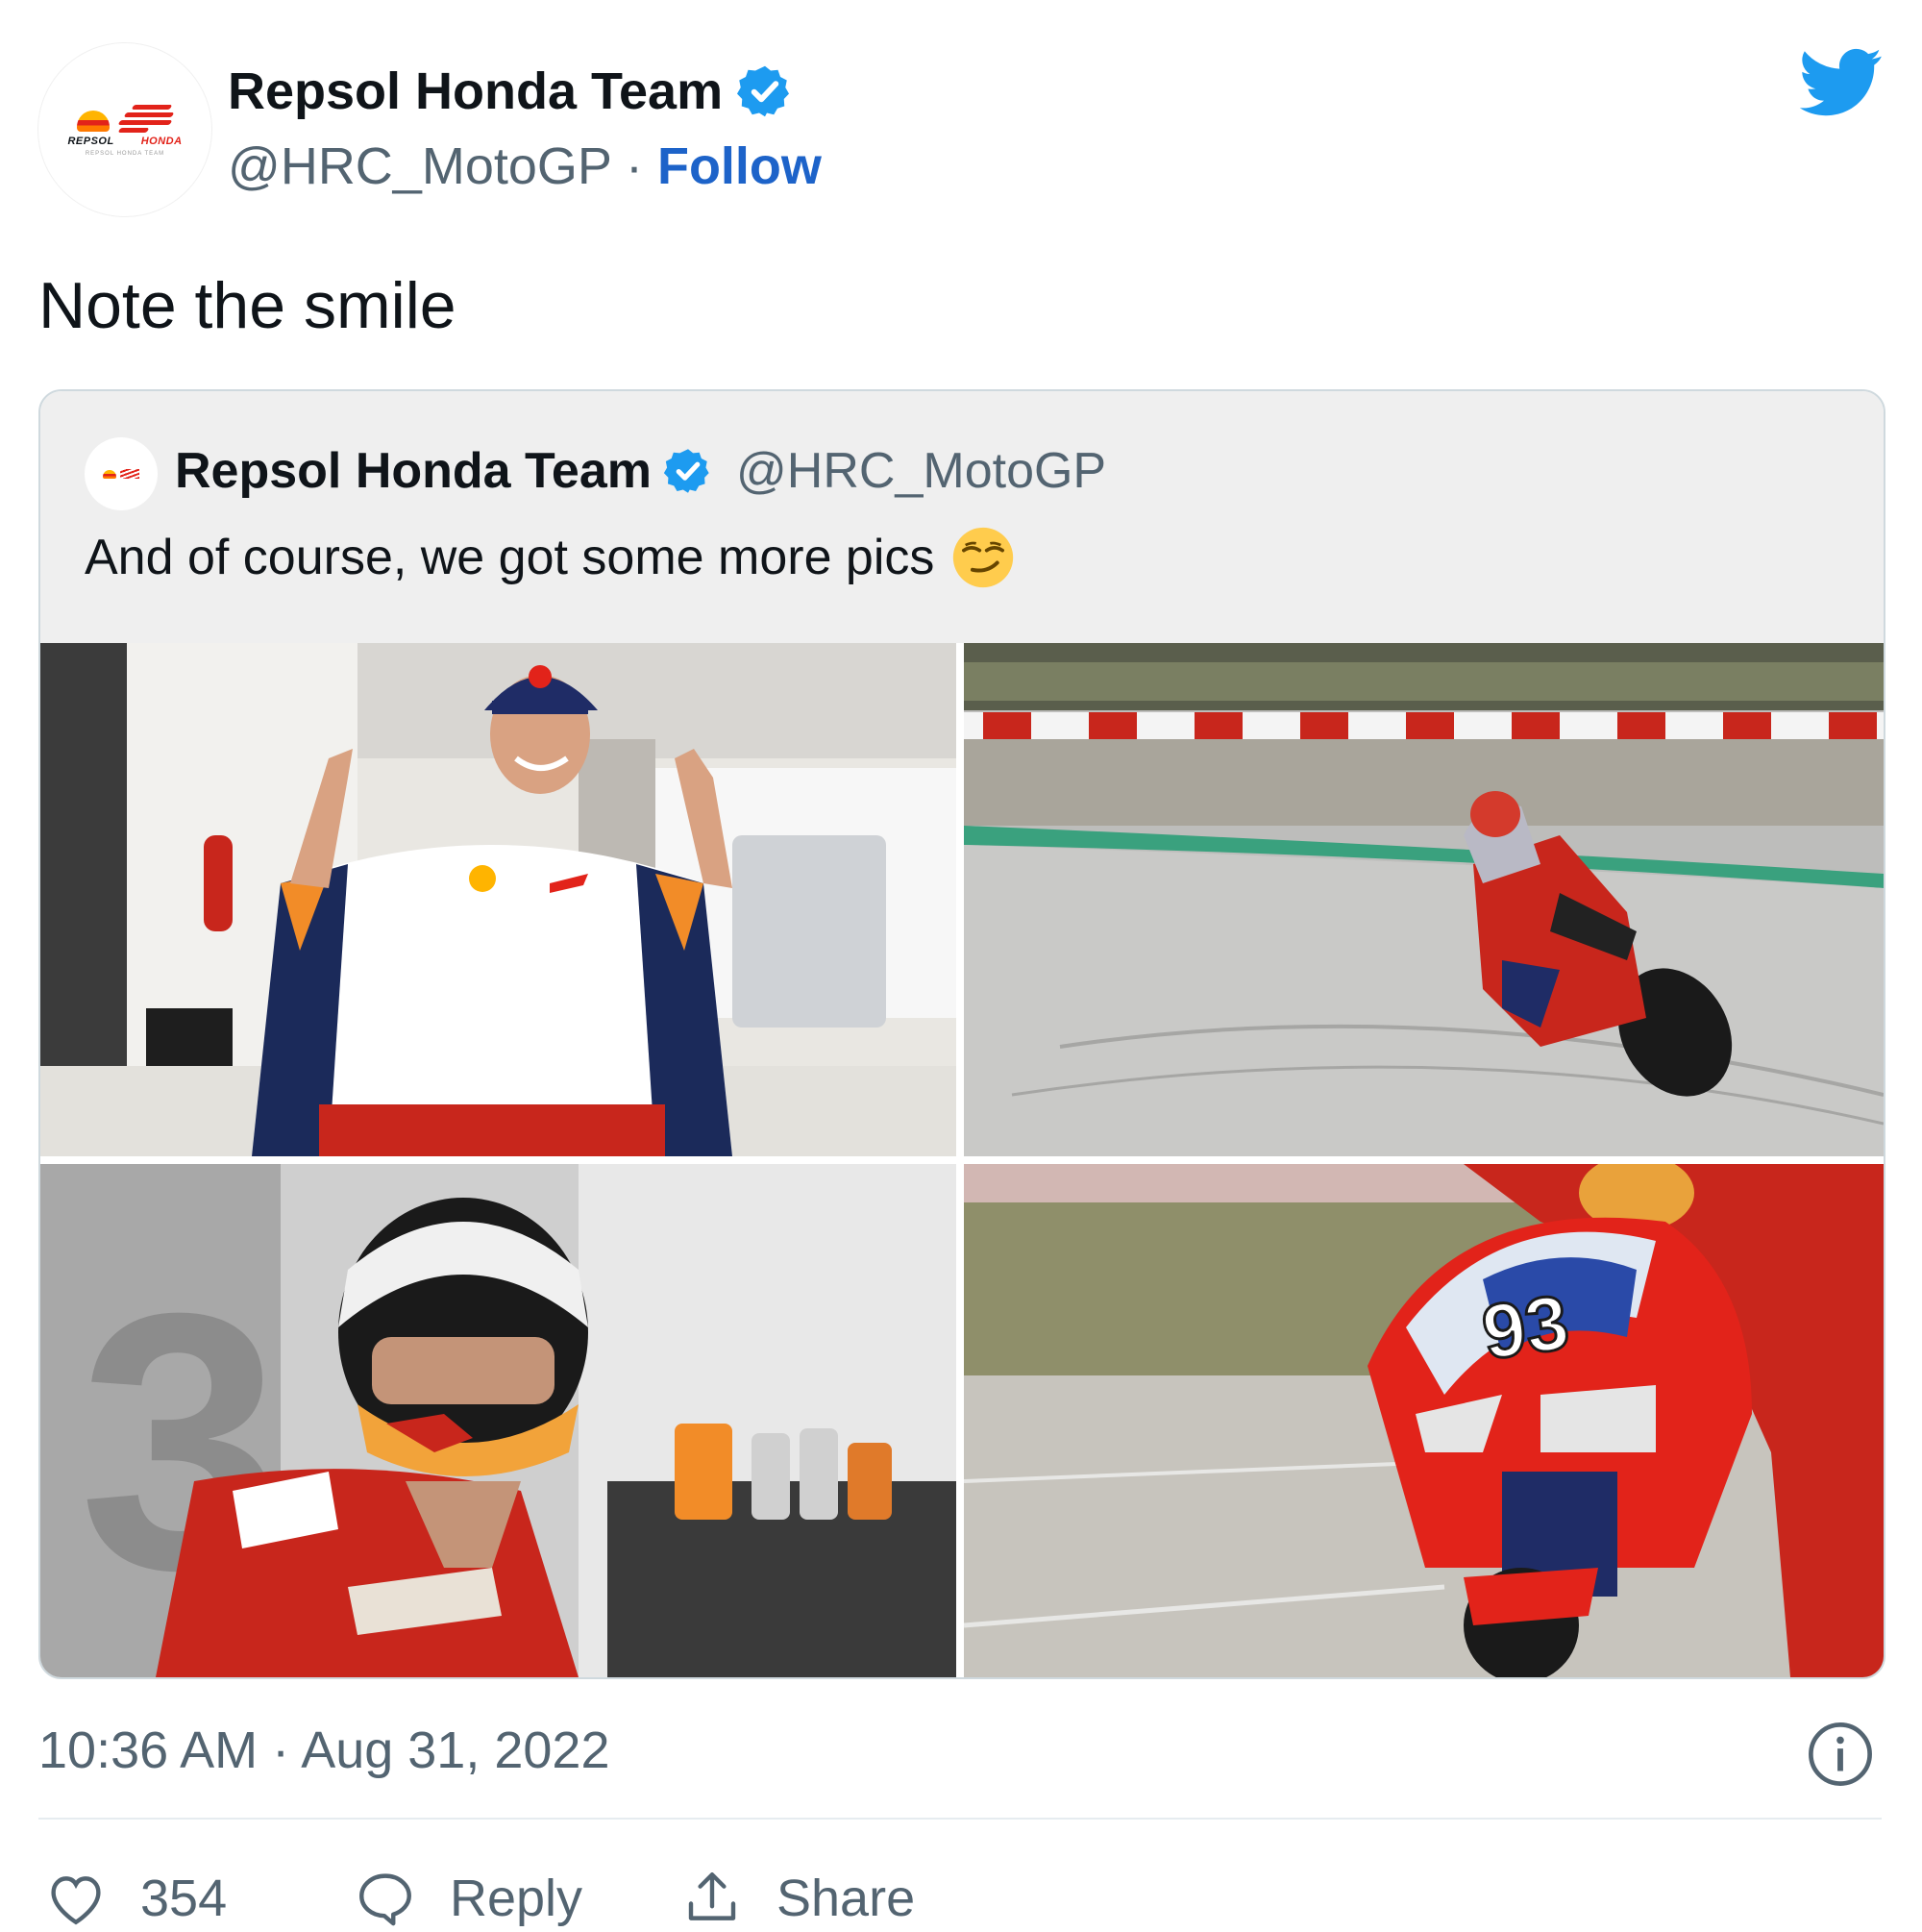  I want to click on author-name: Repsol Honda Team, so click(475, 91).